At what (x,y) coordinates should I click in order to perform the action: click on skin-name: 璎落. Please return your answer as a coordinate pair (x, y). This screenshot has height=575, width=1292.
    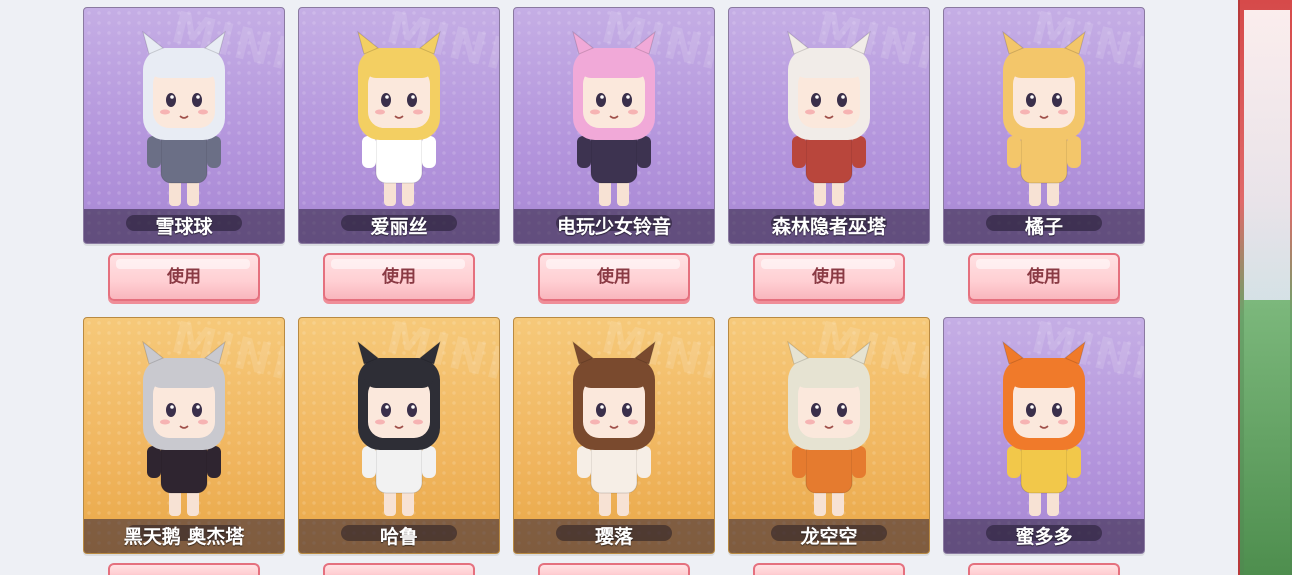
    Looking at the image, I should click on (613, 537).